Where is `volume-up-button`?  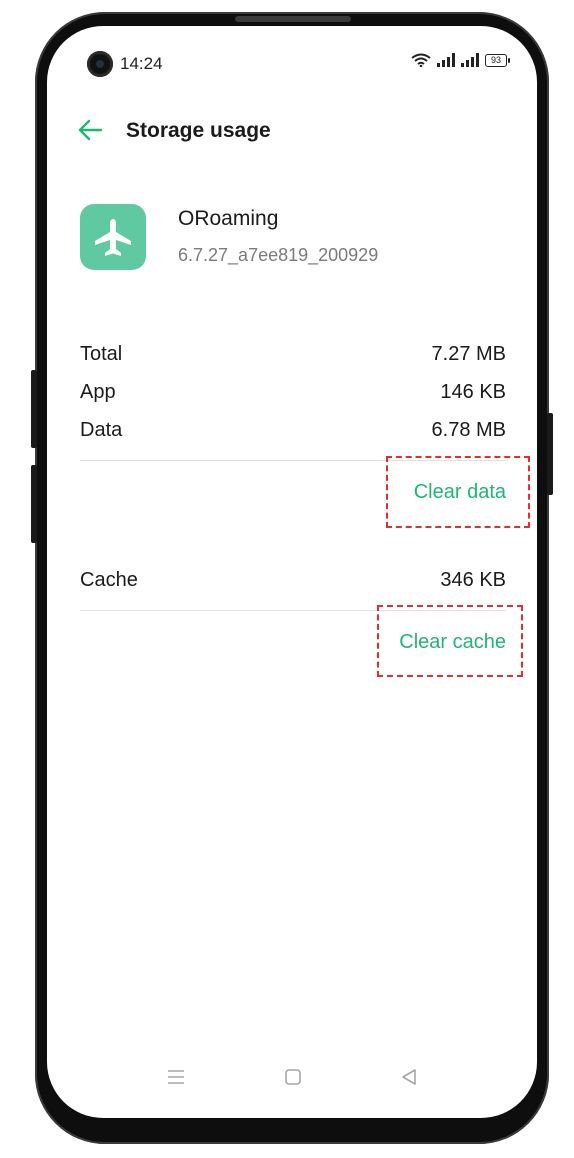
volume-up-button is located at coordinates (34, 409).